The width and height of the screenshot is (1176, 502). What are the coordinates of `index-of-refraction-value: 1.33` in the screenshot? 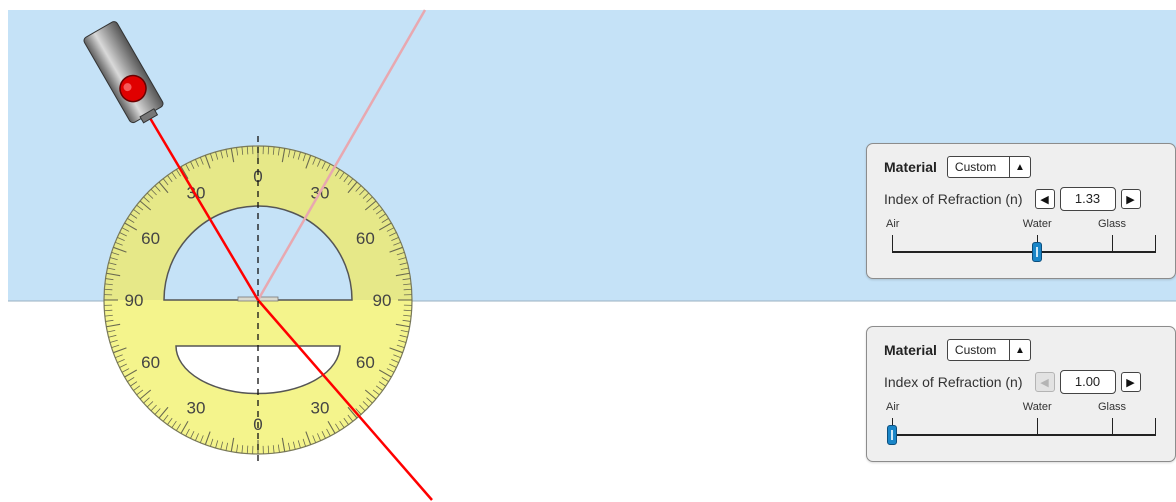 It's located at (1087, 199).